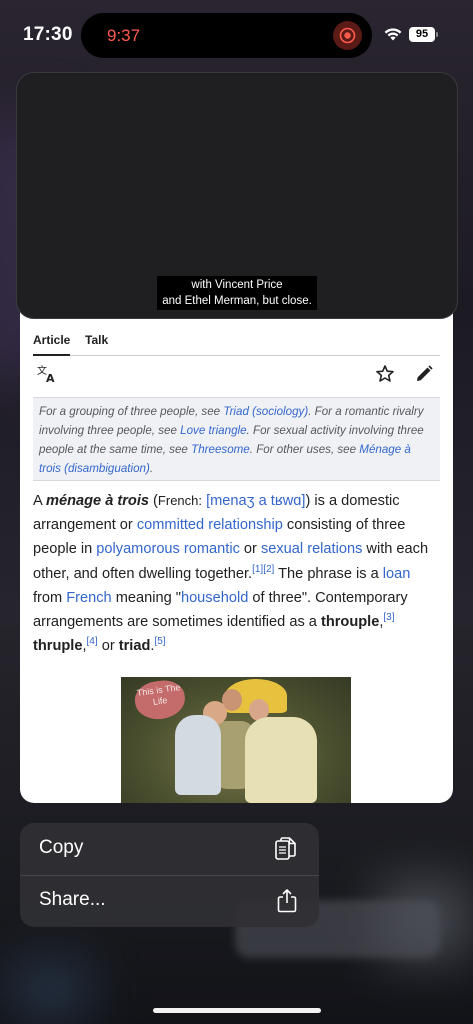 The image size is (473, 1024). What do you see at coordinates (226, 35) in the screenshot?
I see `dynamic-island: 9:37` at bounding box center [226, 35].